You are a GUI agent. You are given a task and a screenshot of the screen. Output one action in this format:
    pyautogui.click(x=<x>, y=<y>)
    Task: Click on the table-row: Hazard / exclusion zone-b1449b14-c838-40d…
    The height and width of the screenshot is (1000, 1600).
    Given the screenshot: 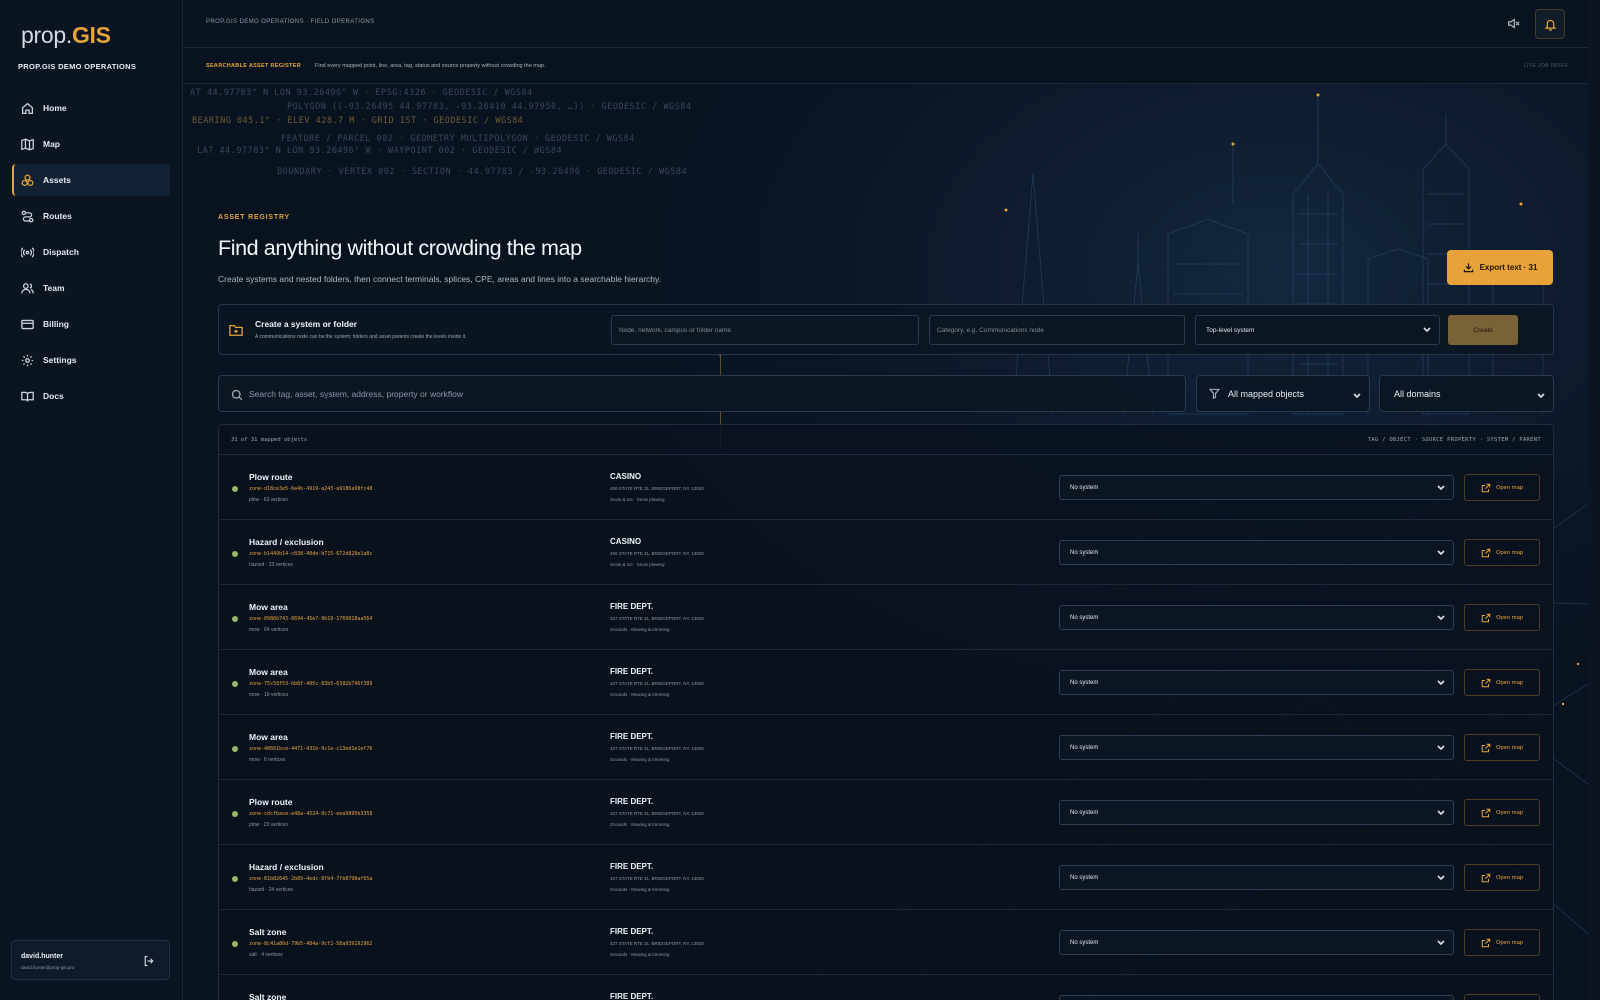 What is the action you would take?
    pyautogui.click(x=886, y=552)
    